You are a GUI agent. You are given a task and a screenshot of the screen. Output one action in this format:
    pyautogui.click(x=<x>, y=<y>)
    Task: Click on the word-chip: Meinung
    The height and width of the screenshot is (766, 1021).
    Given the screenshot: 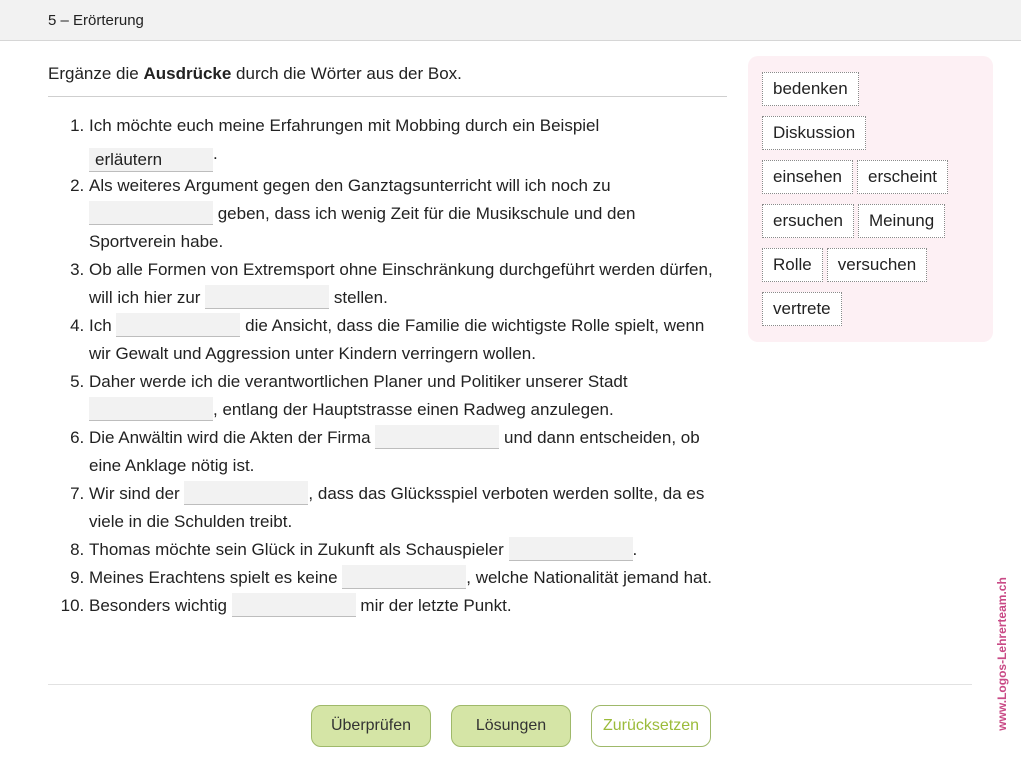 What is the action you would take?
    pyautogui.click(x=901, y=221)
    